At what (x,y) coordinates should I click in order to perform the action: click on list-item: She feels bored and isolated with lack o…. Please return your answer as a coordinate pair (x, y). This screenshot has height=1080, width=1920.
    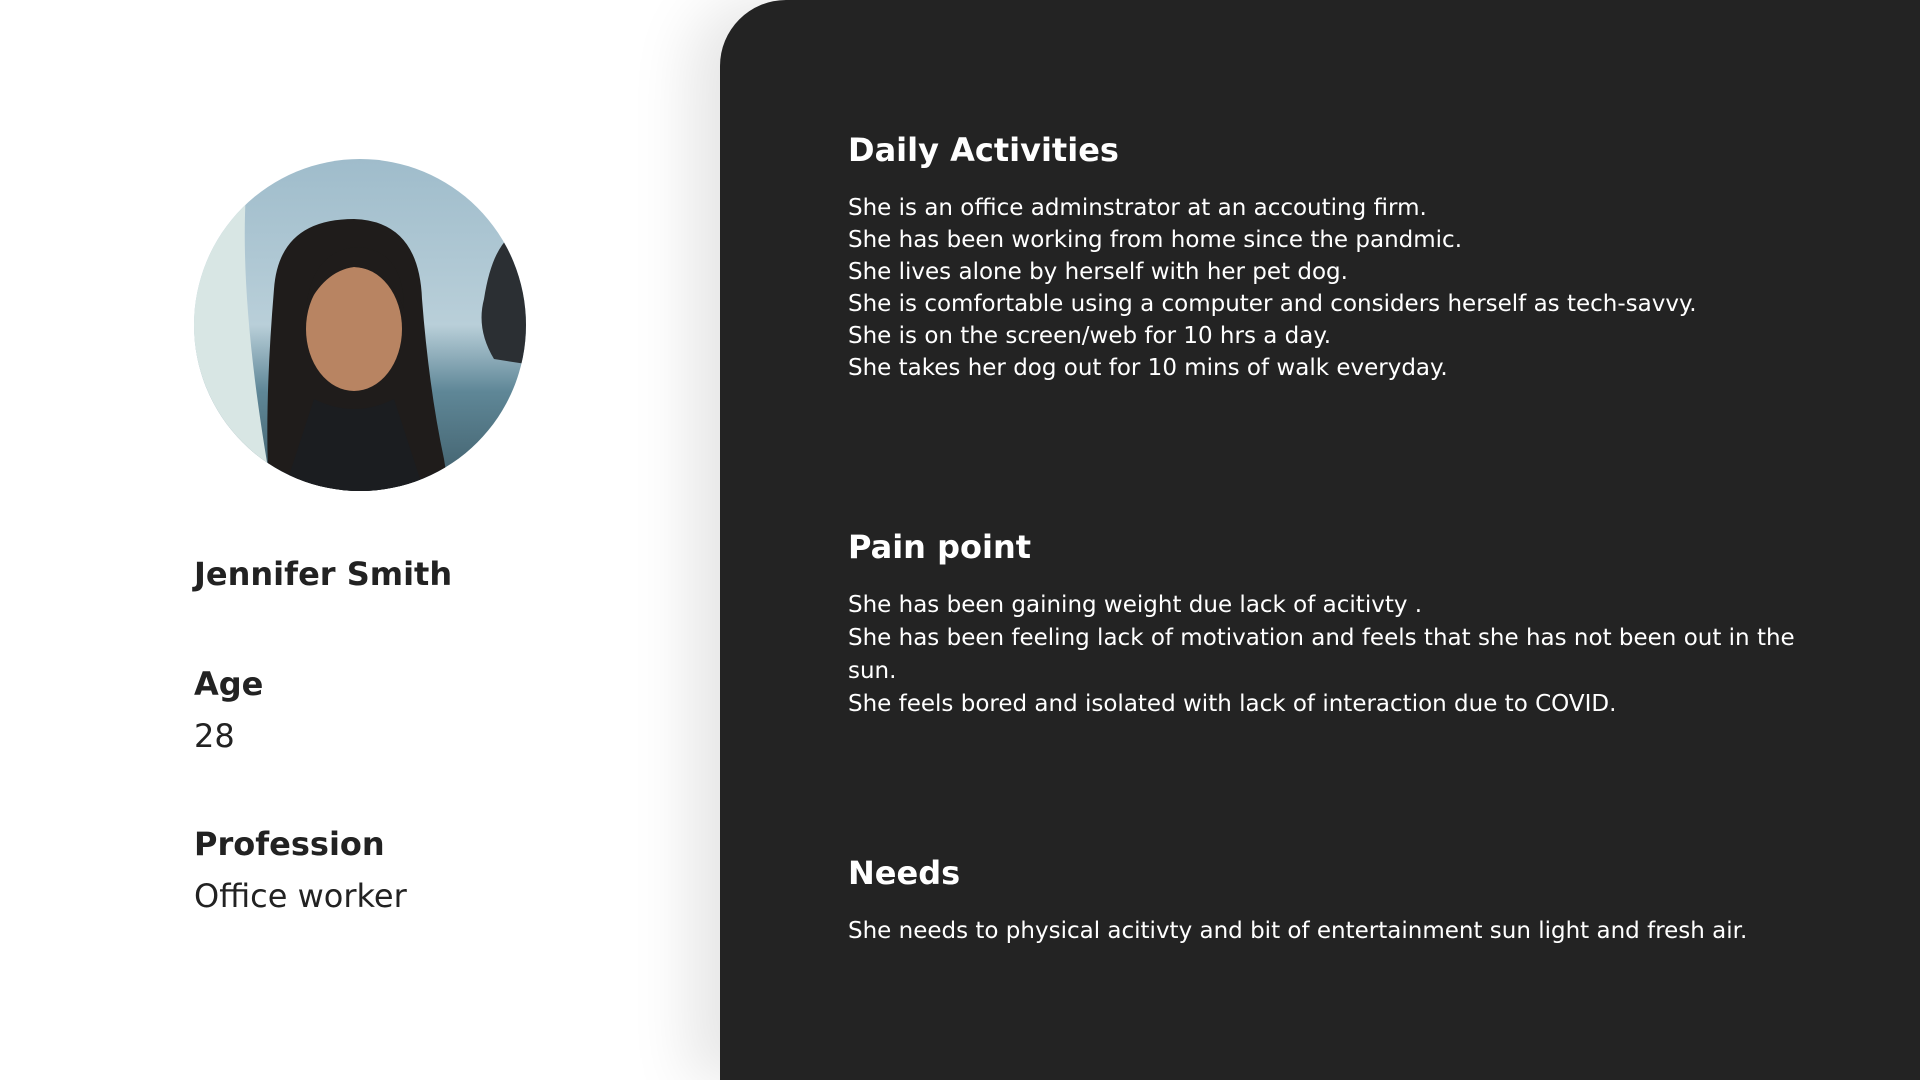
    Looking at the image, I should click on (1232, 704).